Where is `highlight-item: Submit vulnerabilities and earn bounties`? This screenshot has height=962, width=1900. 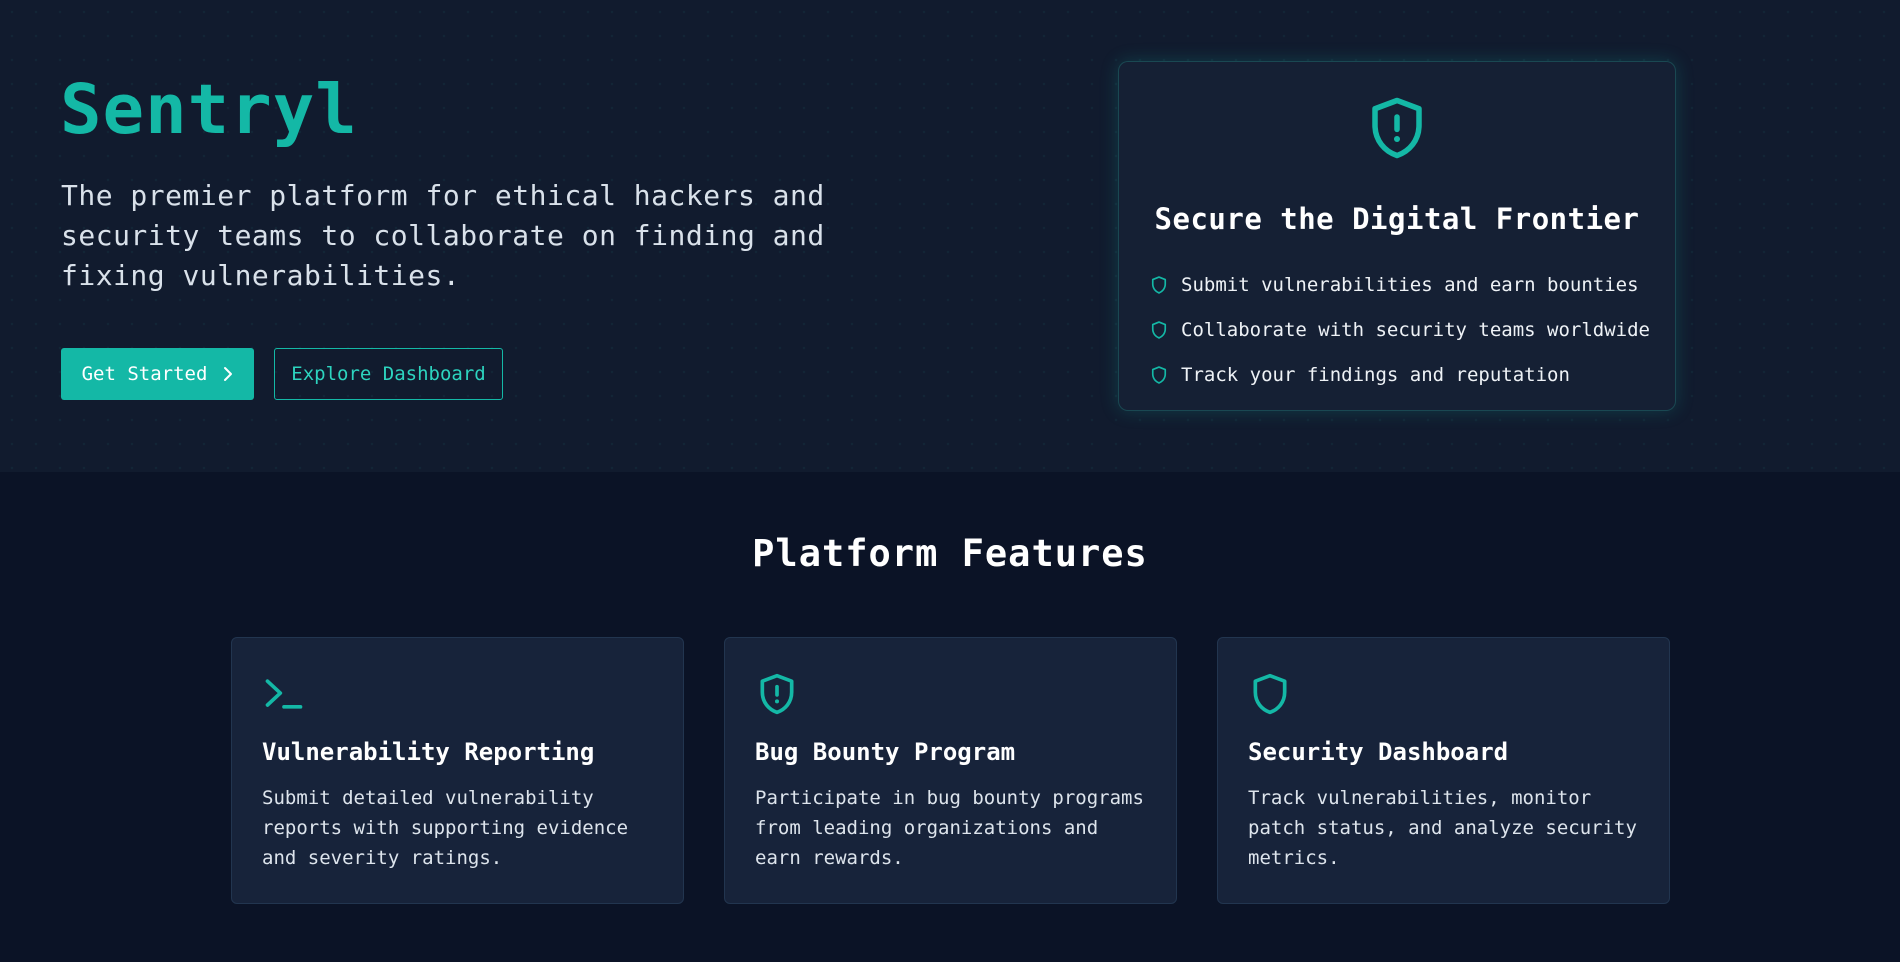
highlight-item: Submit vulnerabilities and earn bounties is located at coordinates (1399, 284).